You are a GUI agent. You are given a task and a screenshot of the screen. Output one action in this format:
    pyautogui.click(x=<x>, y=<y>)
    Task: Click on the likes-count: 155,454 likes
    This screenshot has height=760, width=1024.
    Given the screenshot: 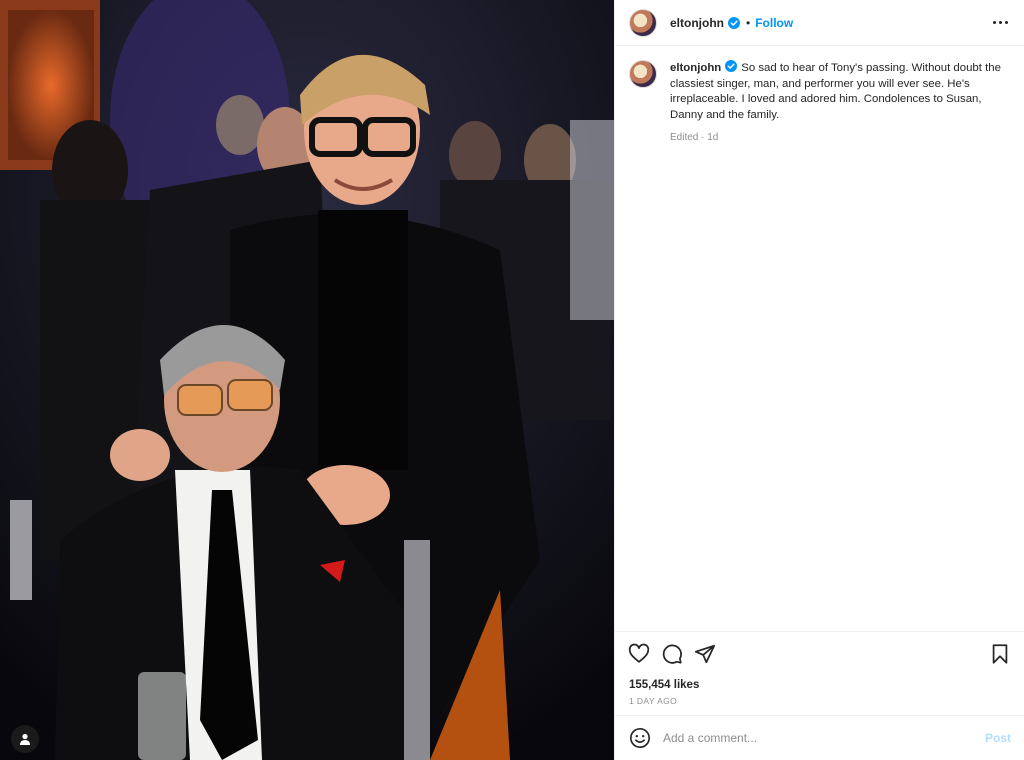 What is the action you would take?
    pyautogui.click(x=819, y=685)
    